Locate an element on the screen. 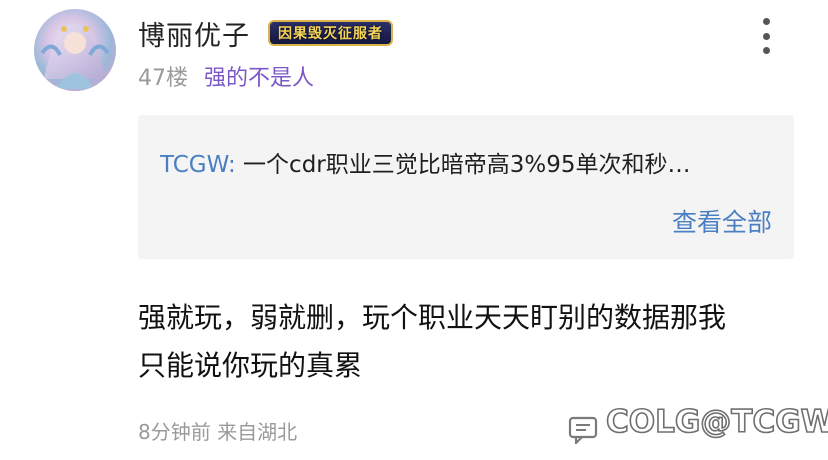  floor-number: 47楼 is located at coordinates (163, 78).